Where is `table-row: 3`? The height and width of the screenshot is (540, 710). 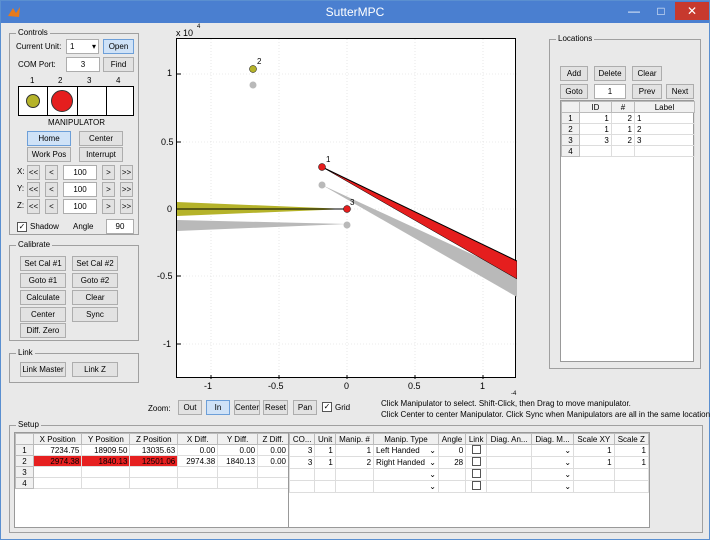 table-row: 3 is located at coordinates (152, 472).